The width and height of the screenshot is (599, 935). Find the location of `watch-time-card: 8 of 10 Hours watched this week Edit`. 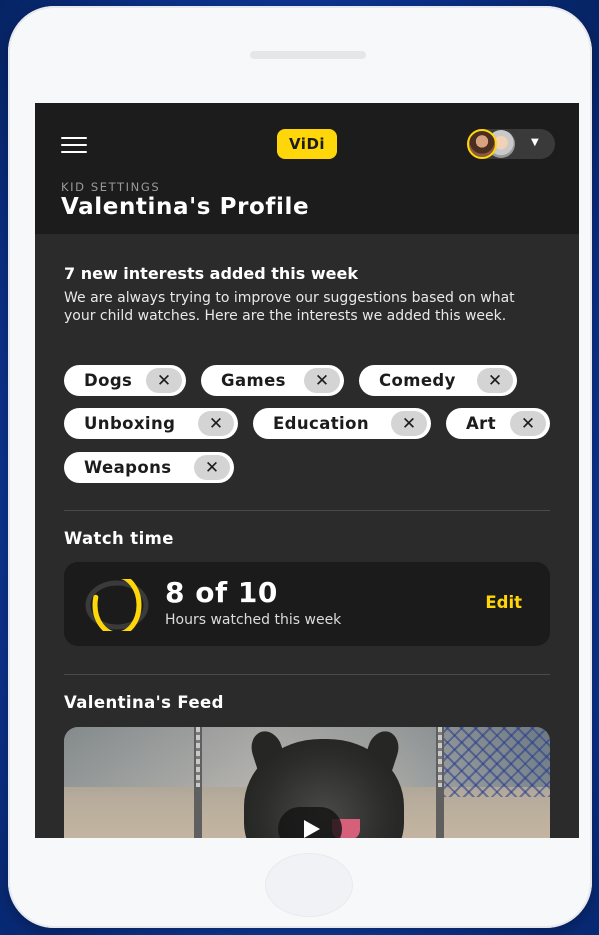

watch-time-card: 8 of 10 Hours watched this week Edit is located at coordinates (307, 604).